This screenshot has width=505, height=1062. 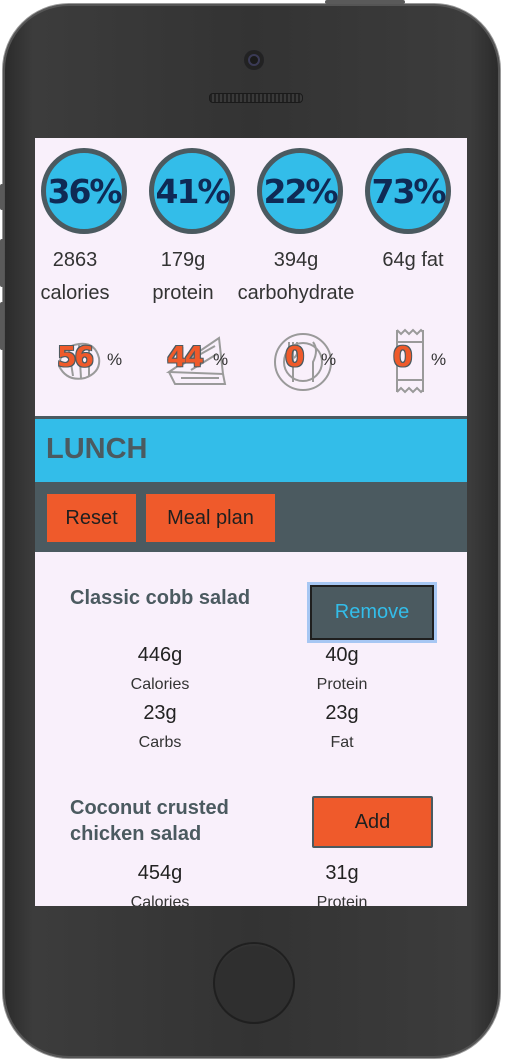 What do you see at coordinates (256, 98) in the screenshot?
I see `earpiece-speaker` at bounding box center [256, 98].